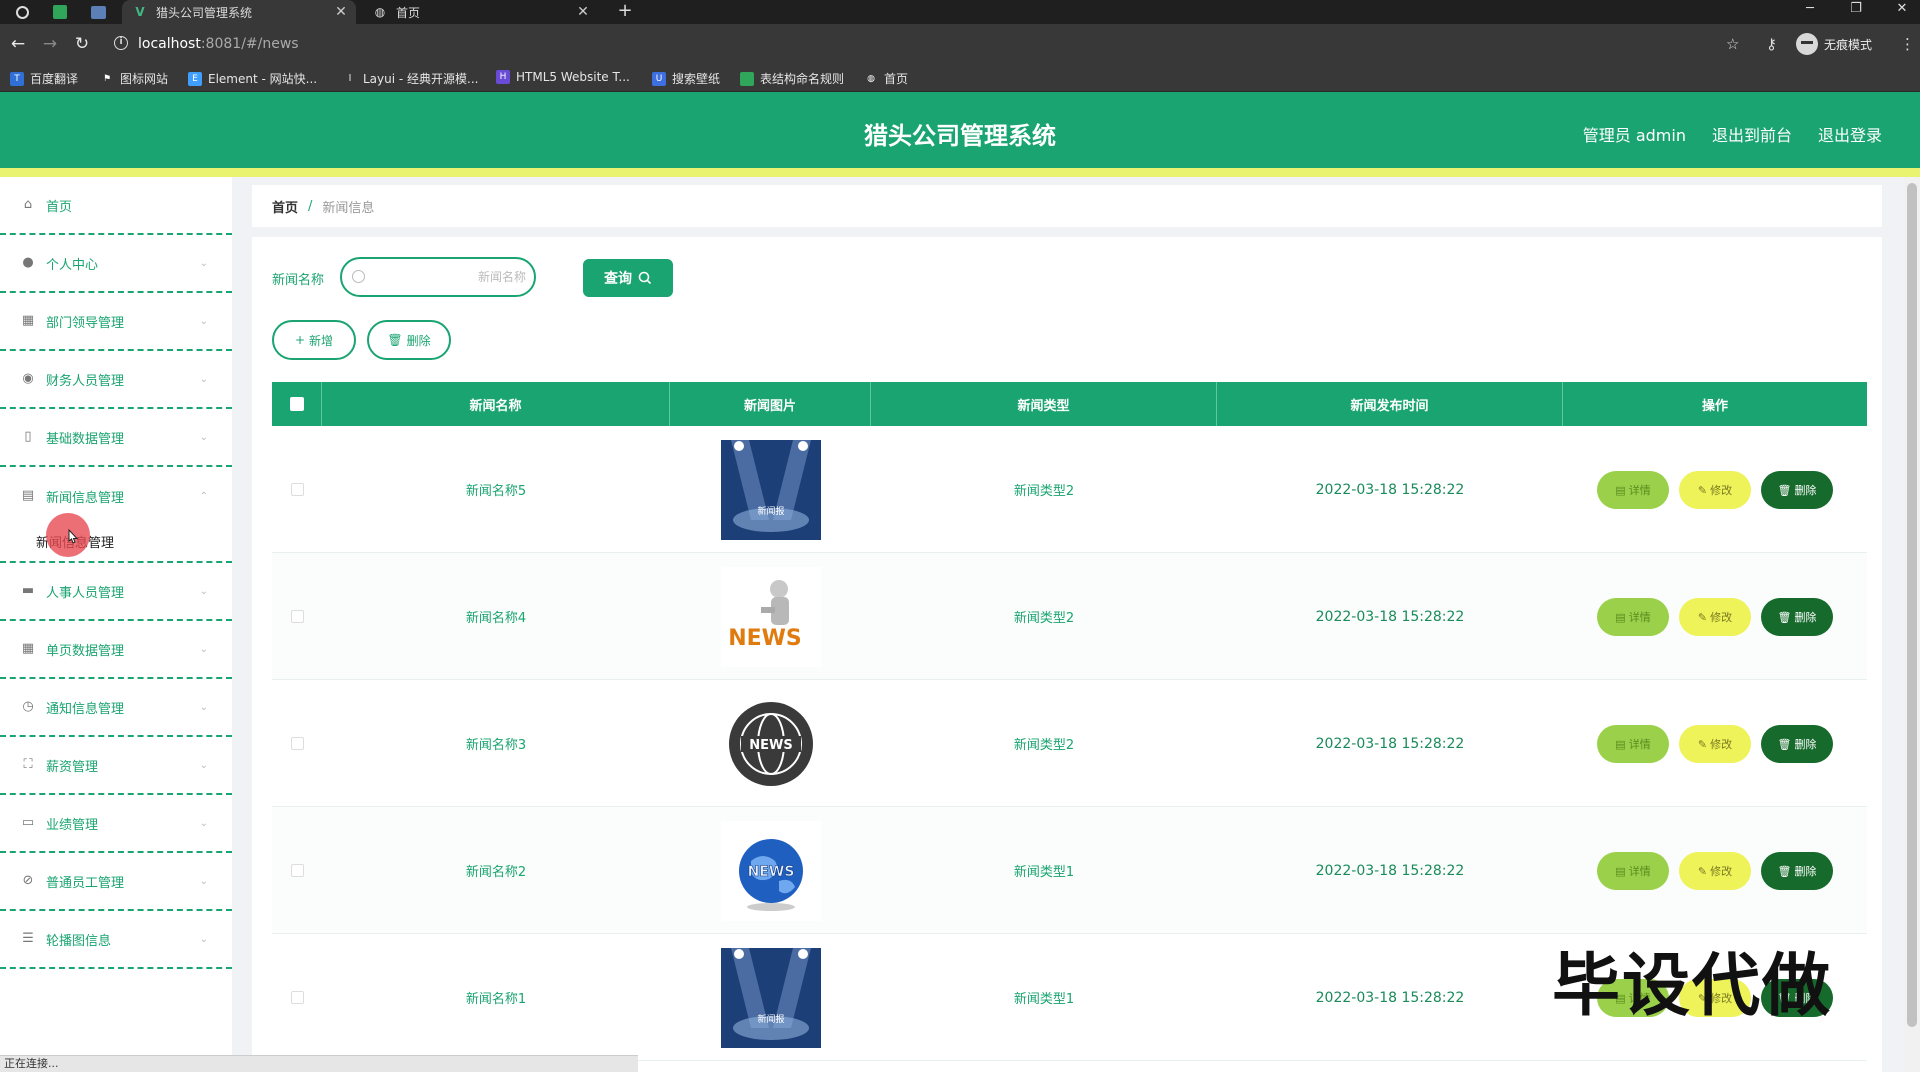 The height and width of the screenshot is (1072, 1920). I want to click on sidebar-item-finance: ◉ 财务人员管理 ⌄, so click(116, 380).